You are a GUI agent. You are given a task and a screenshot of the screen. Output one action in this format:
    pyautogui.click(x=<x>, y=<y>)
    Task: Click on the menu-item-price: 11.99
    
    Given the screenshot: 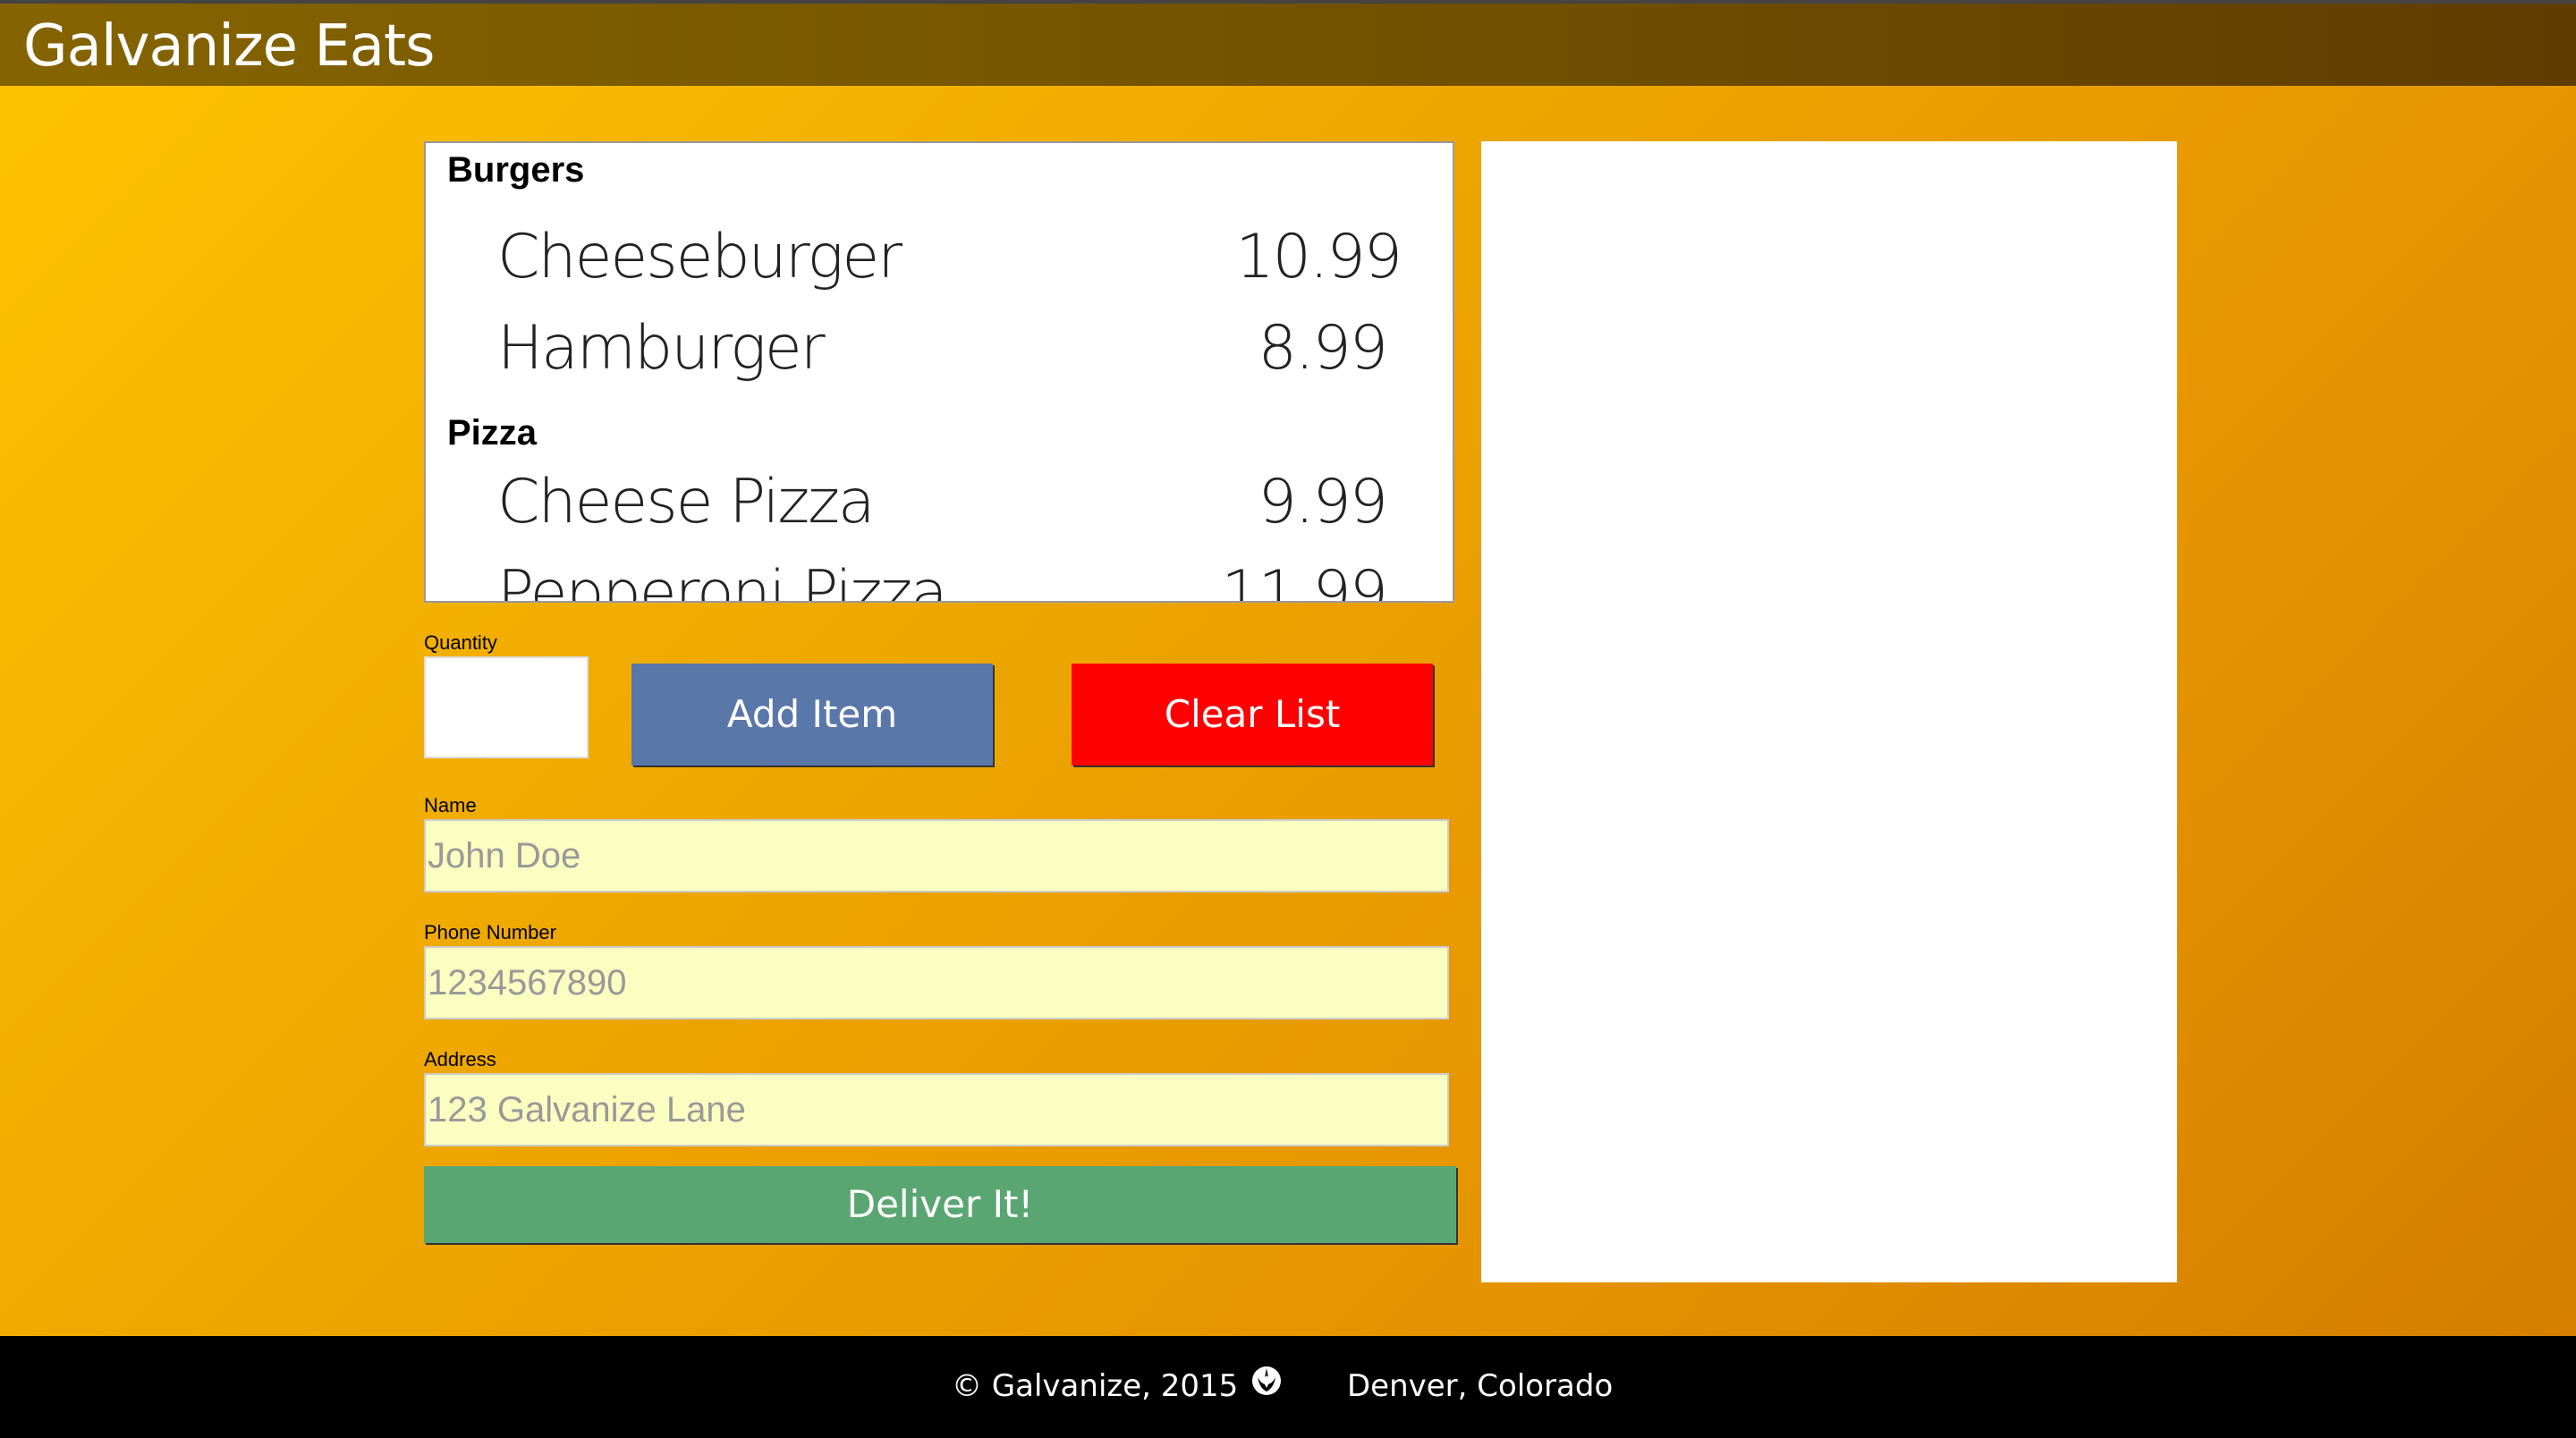 What is the action you would take?
    pyautogui.click(x=1304, y=580)
    